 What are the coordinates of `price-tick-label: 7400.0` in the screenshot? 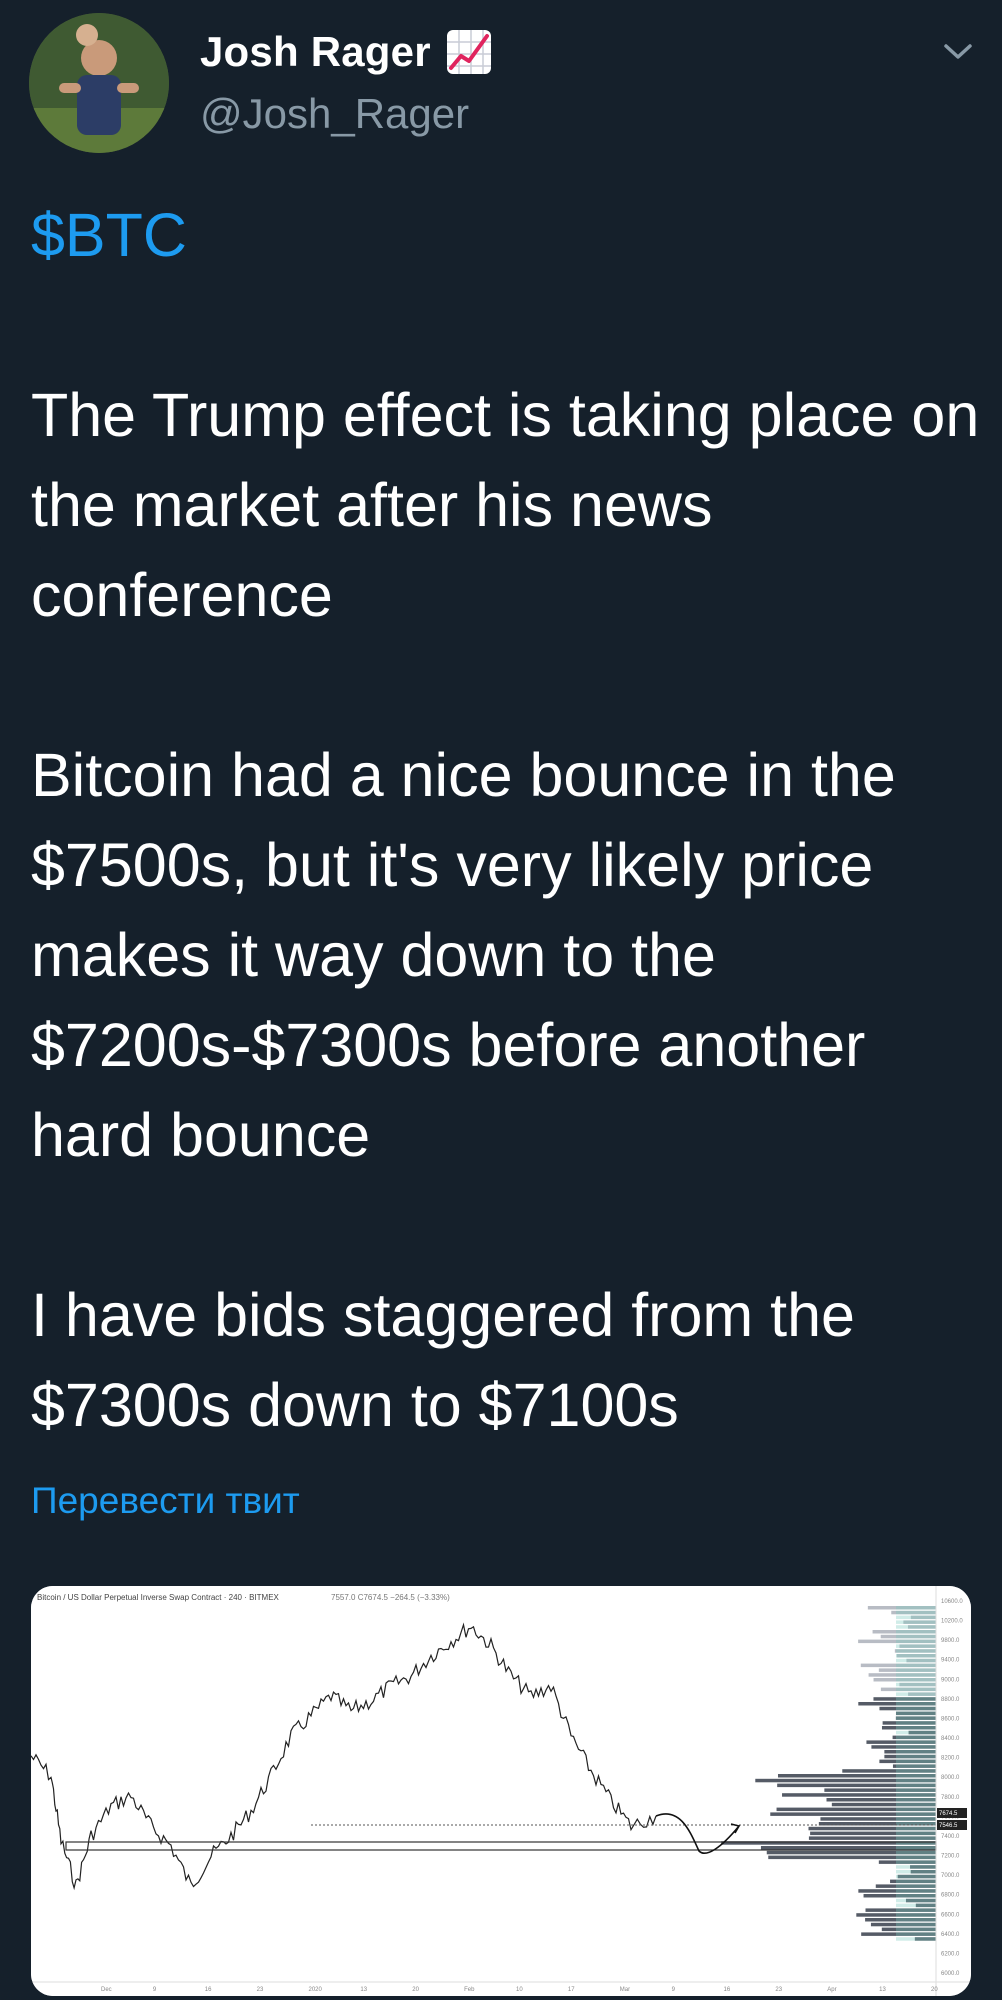 It's located at (950, 1837).